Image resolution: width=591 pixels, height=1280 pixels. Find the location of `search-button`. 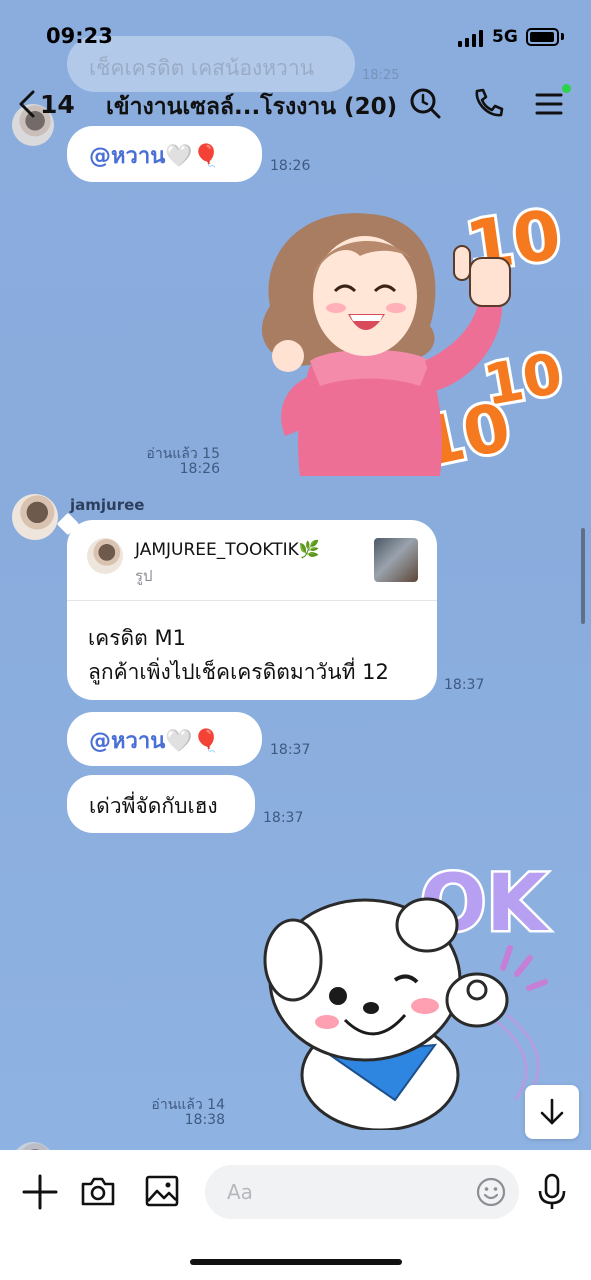

search-button is located at coordinates (426, 104).